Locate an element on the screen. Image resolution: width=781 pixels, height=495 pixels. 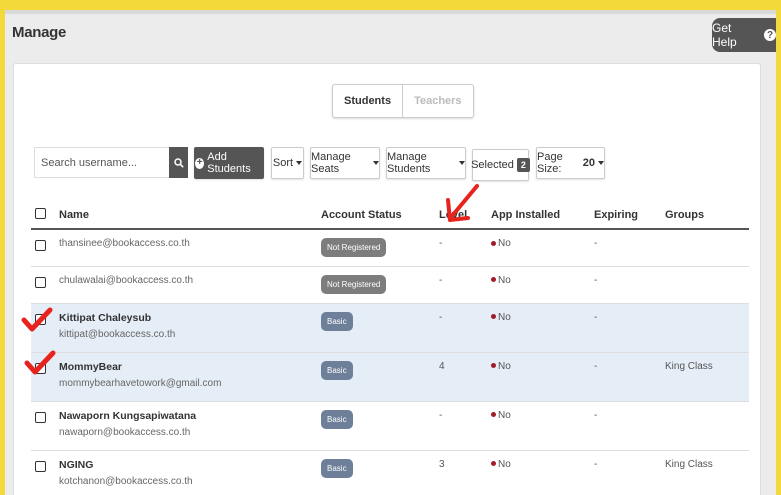
student-level: 3 is located at coordinates (465, 472).